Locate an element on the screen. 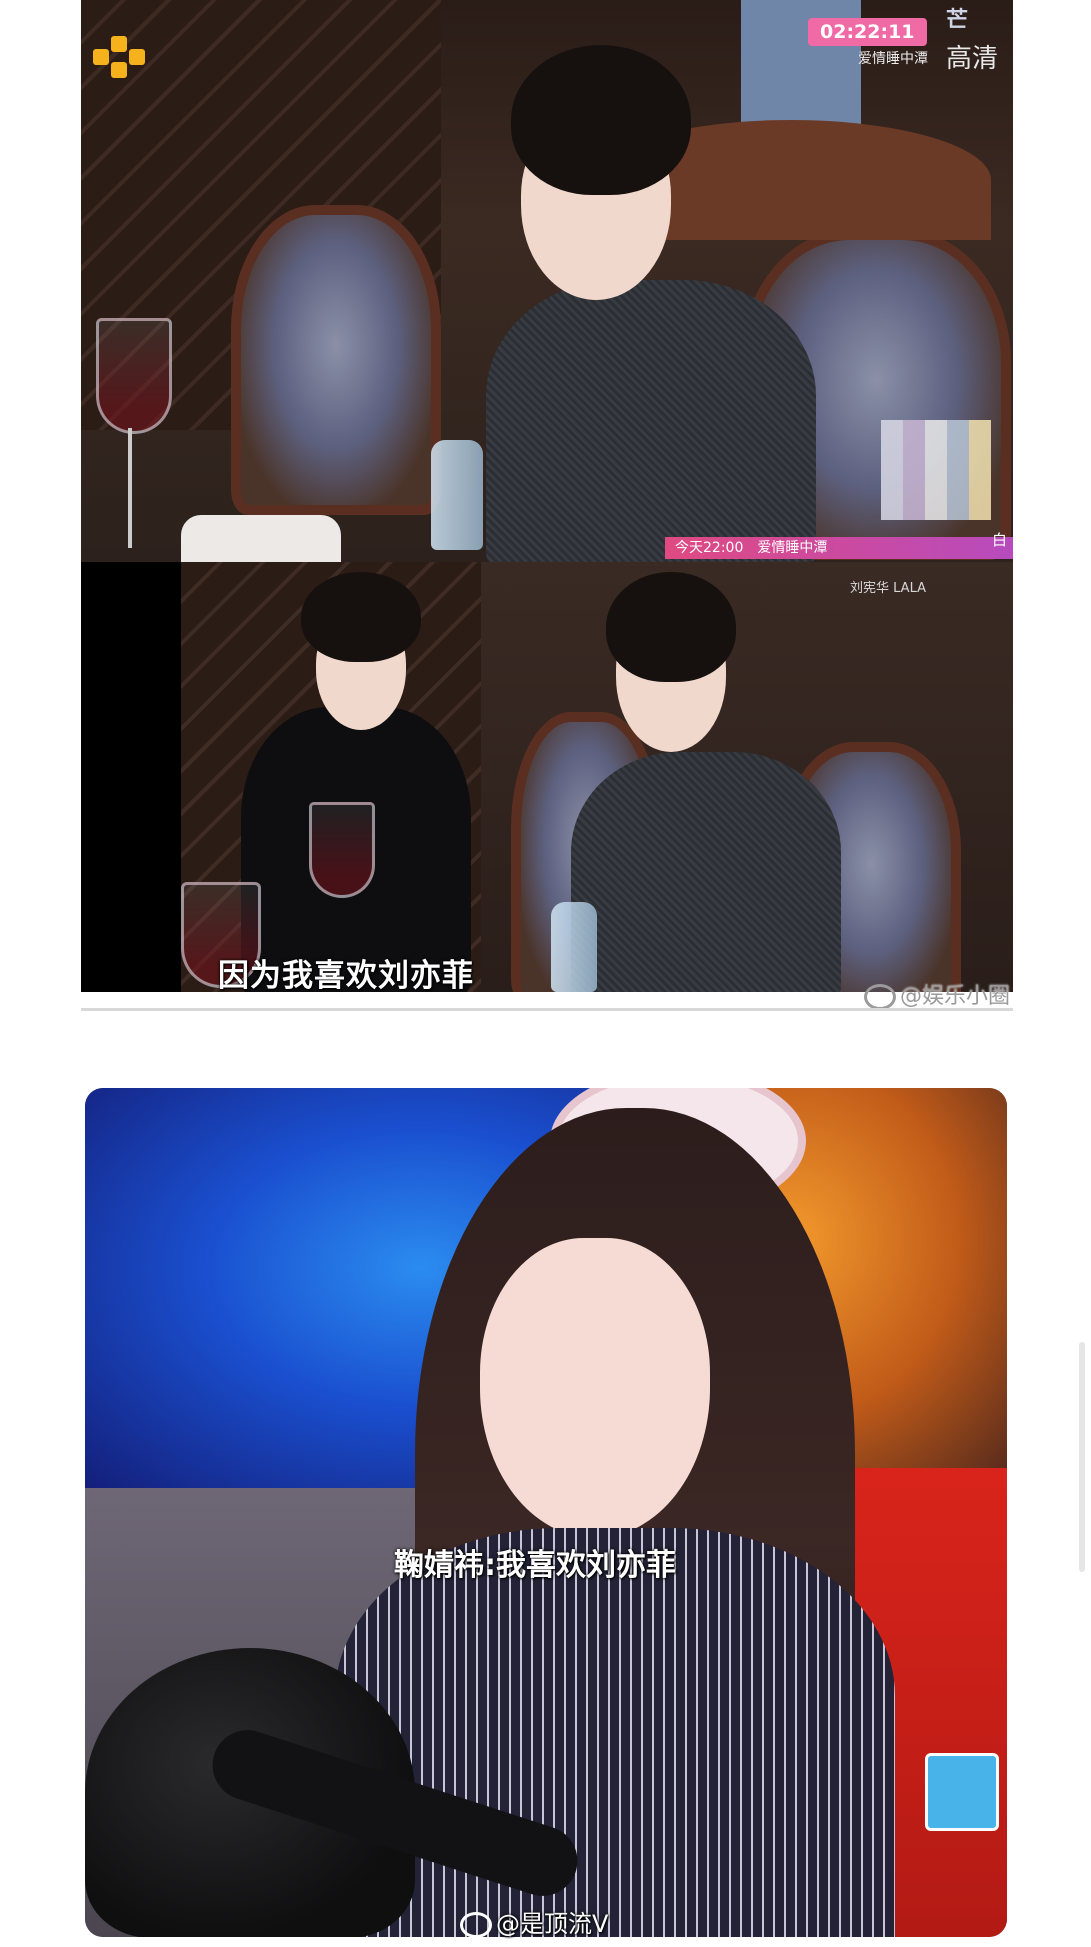 The image size is (1091, 1947). watermark: @娱乐小圈 is located at coordinates (937, 994).